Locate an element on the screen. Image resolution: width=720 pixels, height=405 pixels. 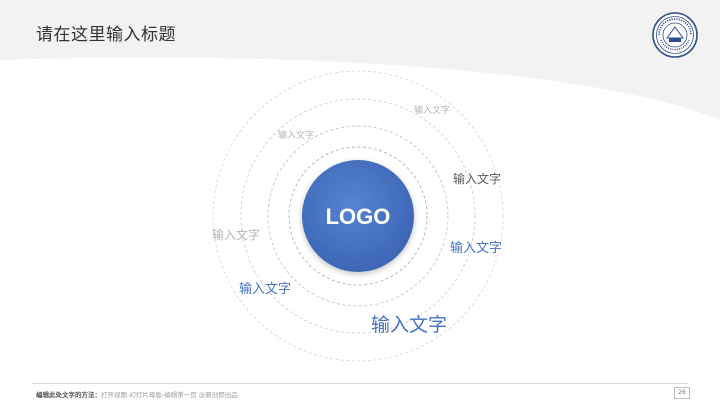
footer-label: 编辑此处文字的方法： is located at coordinates (68, 395).